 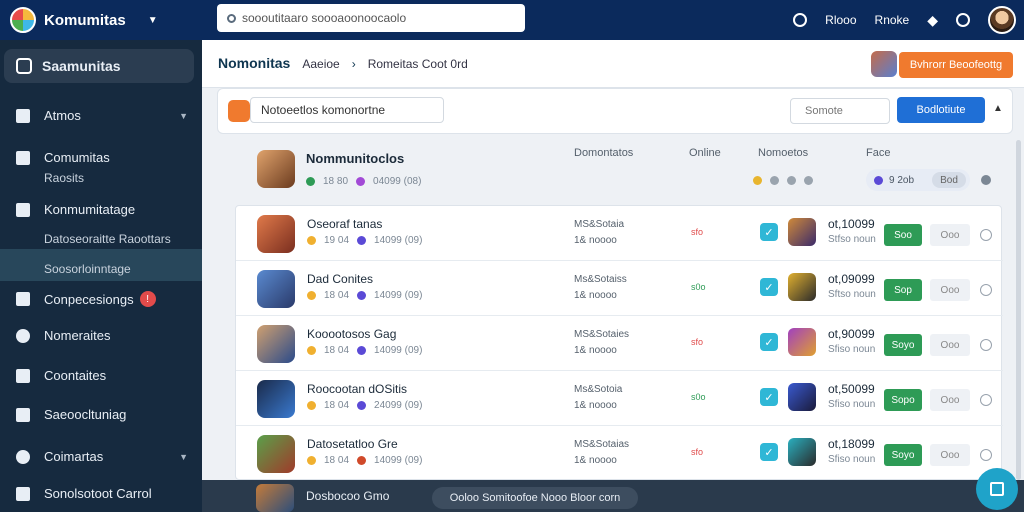 I want to click on phone-icon, so click(x=23, y=414).